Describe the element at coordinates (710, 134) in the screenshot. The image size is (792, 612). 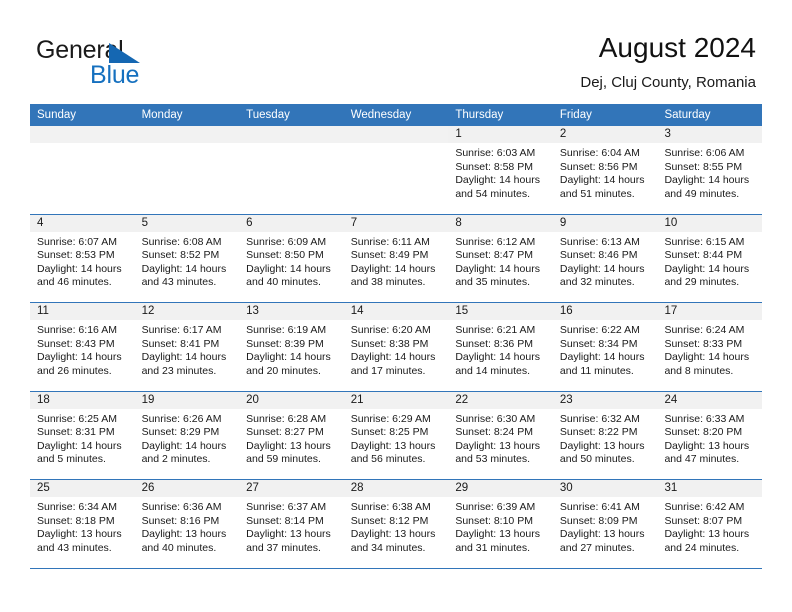
I see `day-number-band: 3` at that location.